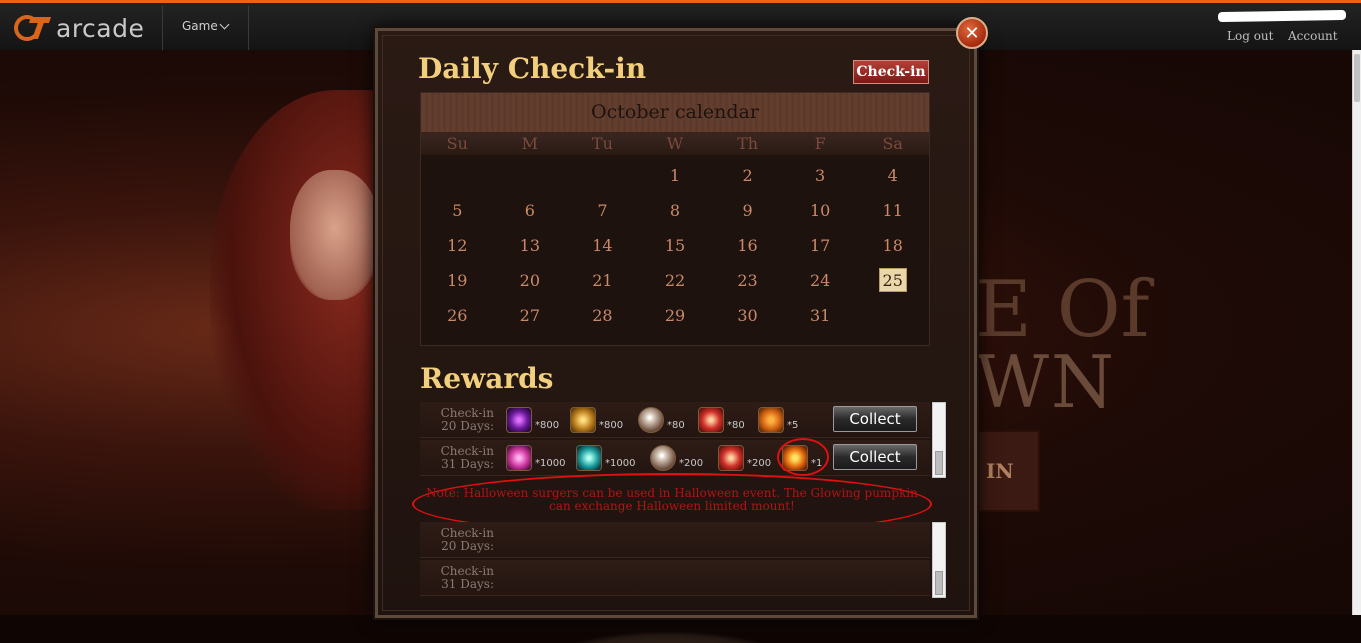  I want to click on calendar-day: 29, so click(675, 315).